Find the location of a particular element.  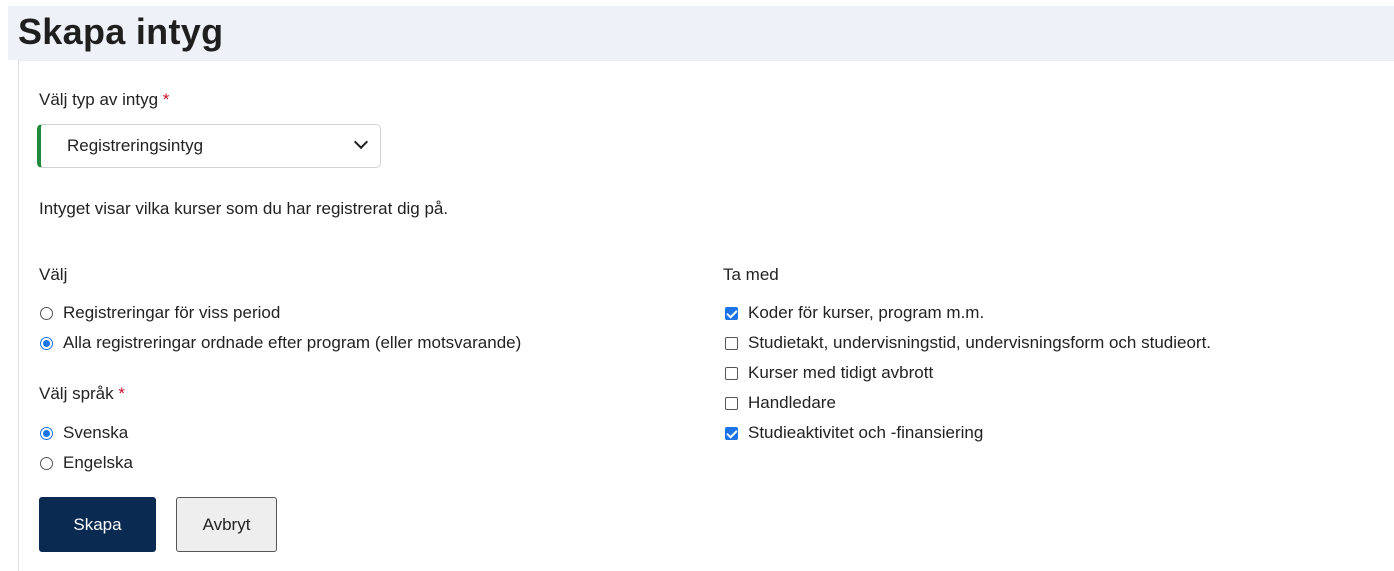

include-option-study-activity: Studieaktivitet och -finansiering is located at coordinates (854, 433).